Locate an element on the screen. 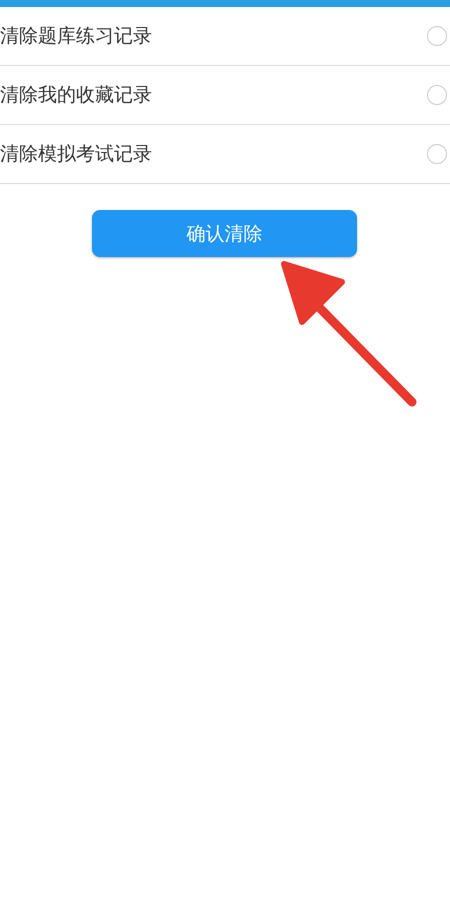  option-label: 清除模拟考试记录 is located at coordinates (76, 154).